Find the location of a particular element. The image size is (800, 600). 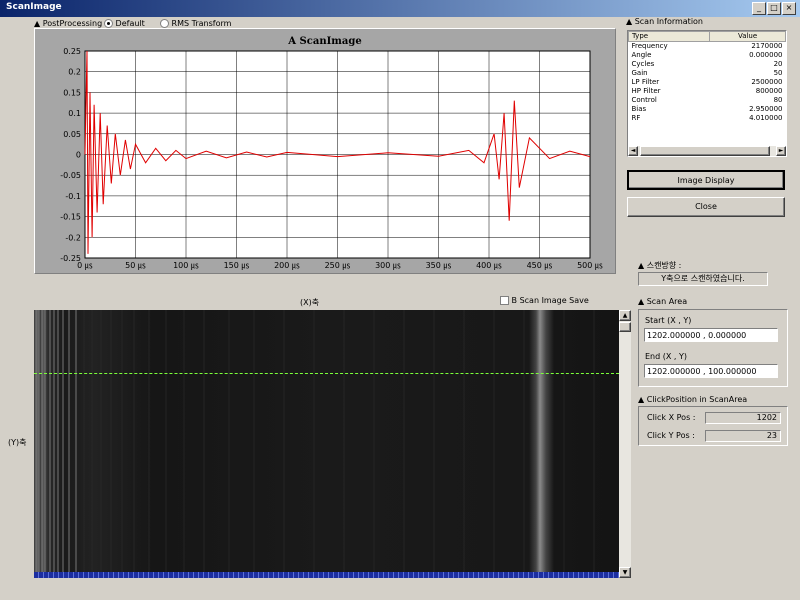

y-tick-label: 0.25 is located at coordinates (72, 51).